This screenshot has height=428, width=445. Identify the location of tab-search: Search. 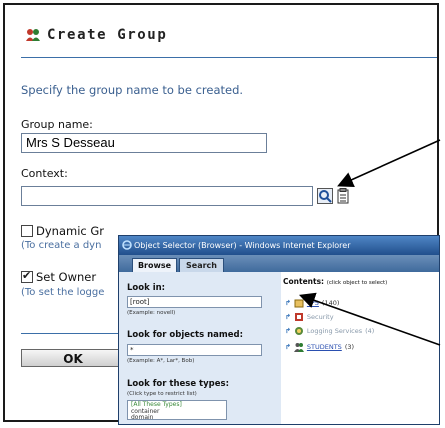
(201, 265).